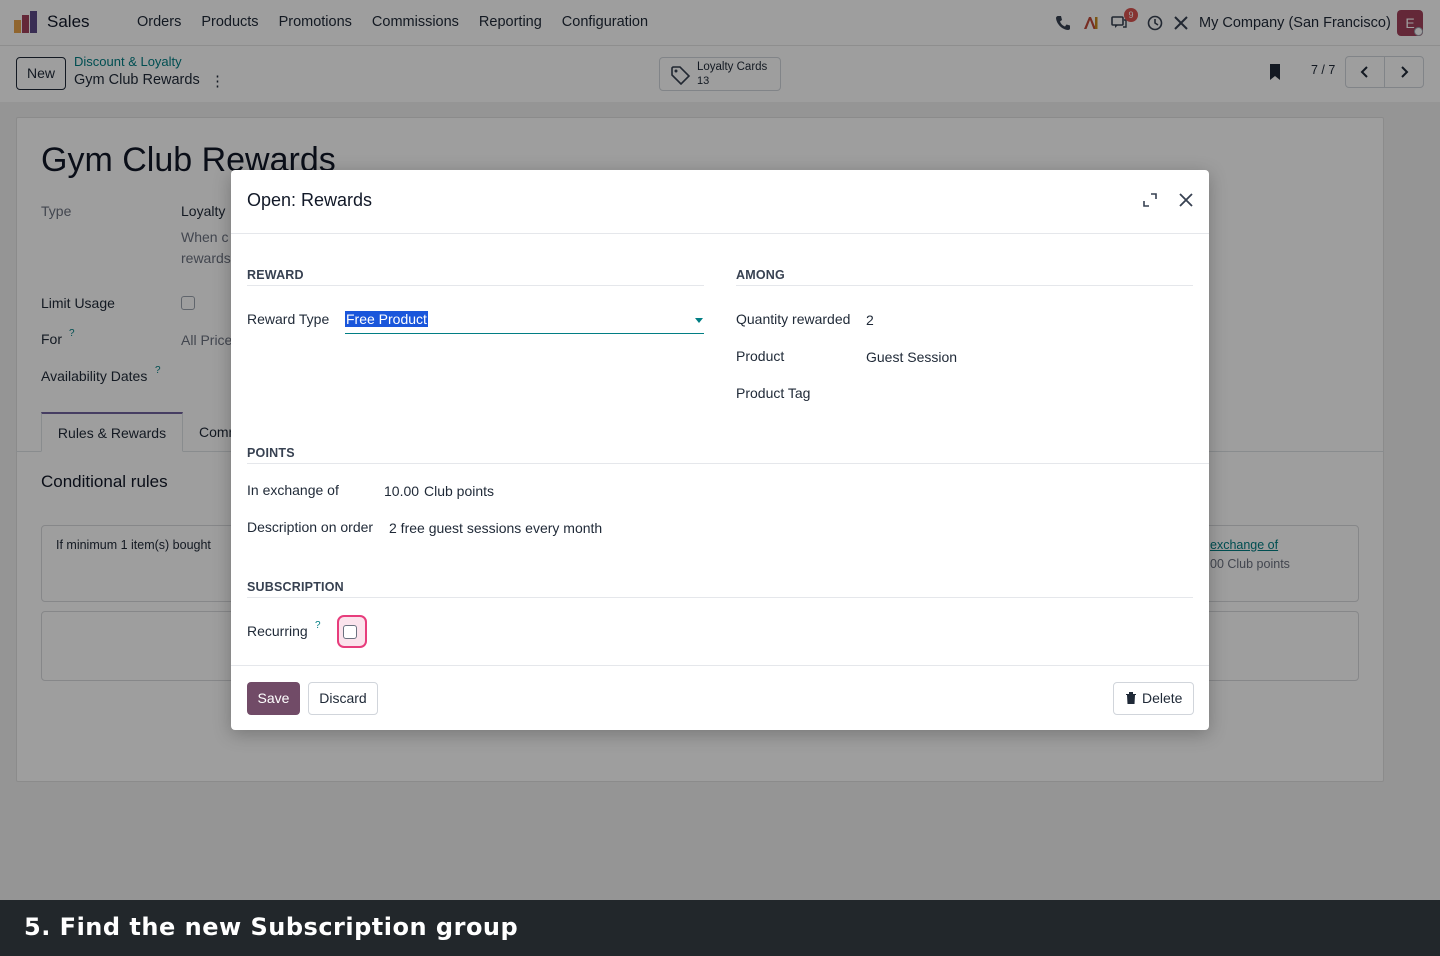 The width and height of the screenshot is (1440, 956). Describe the element at coordinates (386, 319) in the screenshot. I see `reward-type-value: Free Product` at that location.